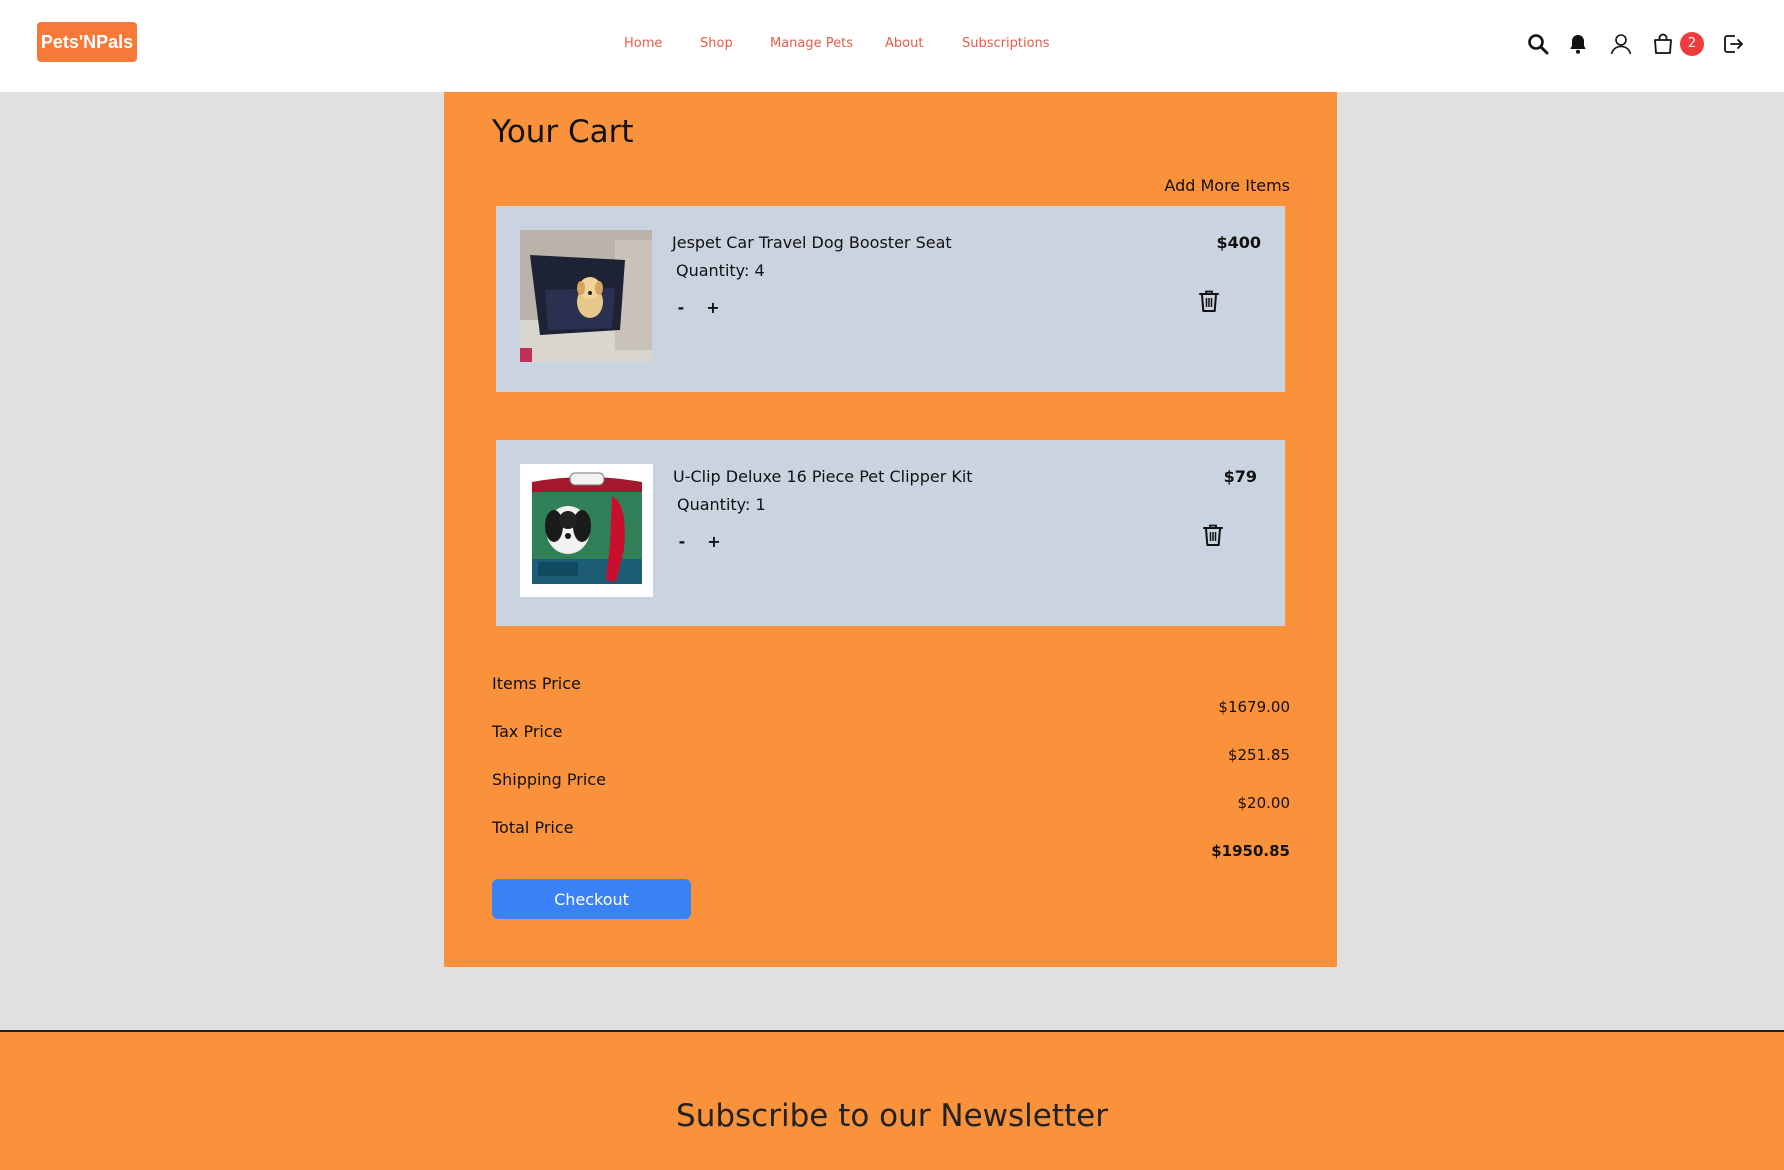  I want to click on cart-count-badge: 2, so click(1692, 44).